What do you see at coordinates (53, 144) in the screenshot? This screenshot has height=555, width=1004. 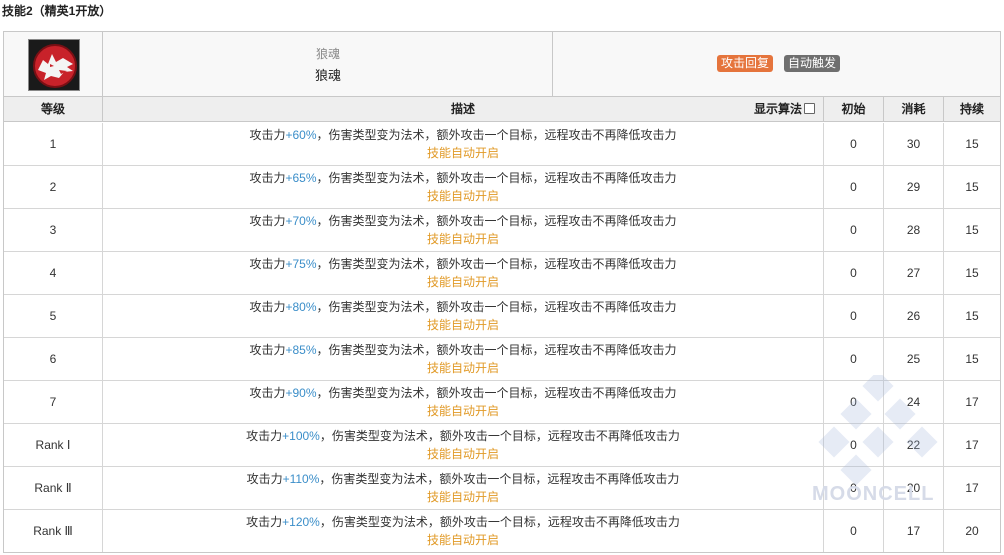 I see `cell-level: 1` at bounding box center [53, 144].